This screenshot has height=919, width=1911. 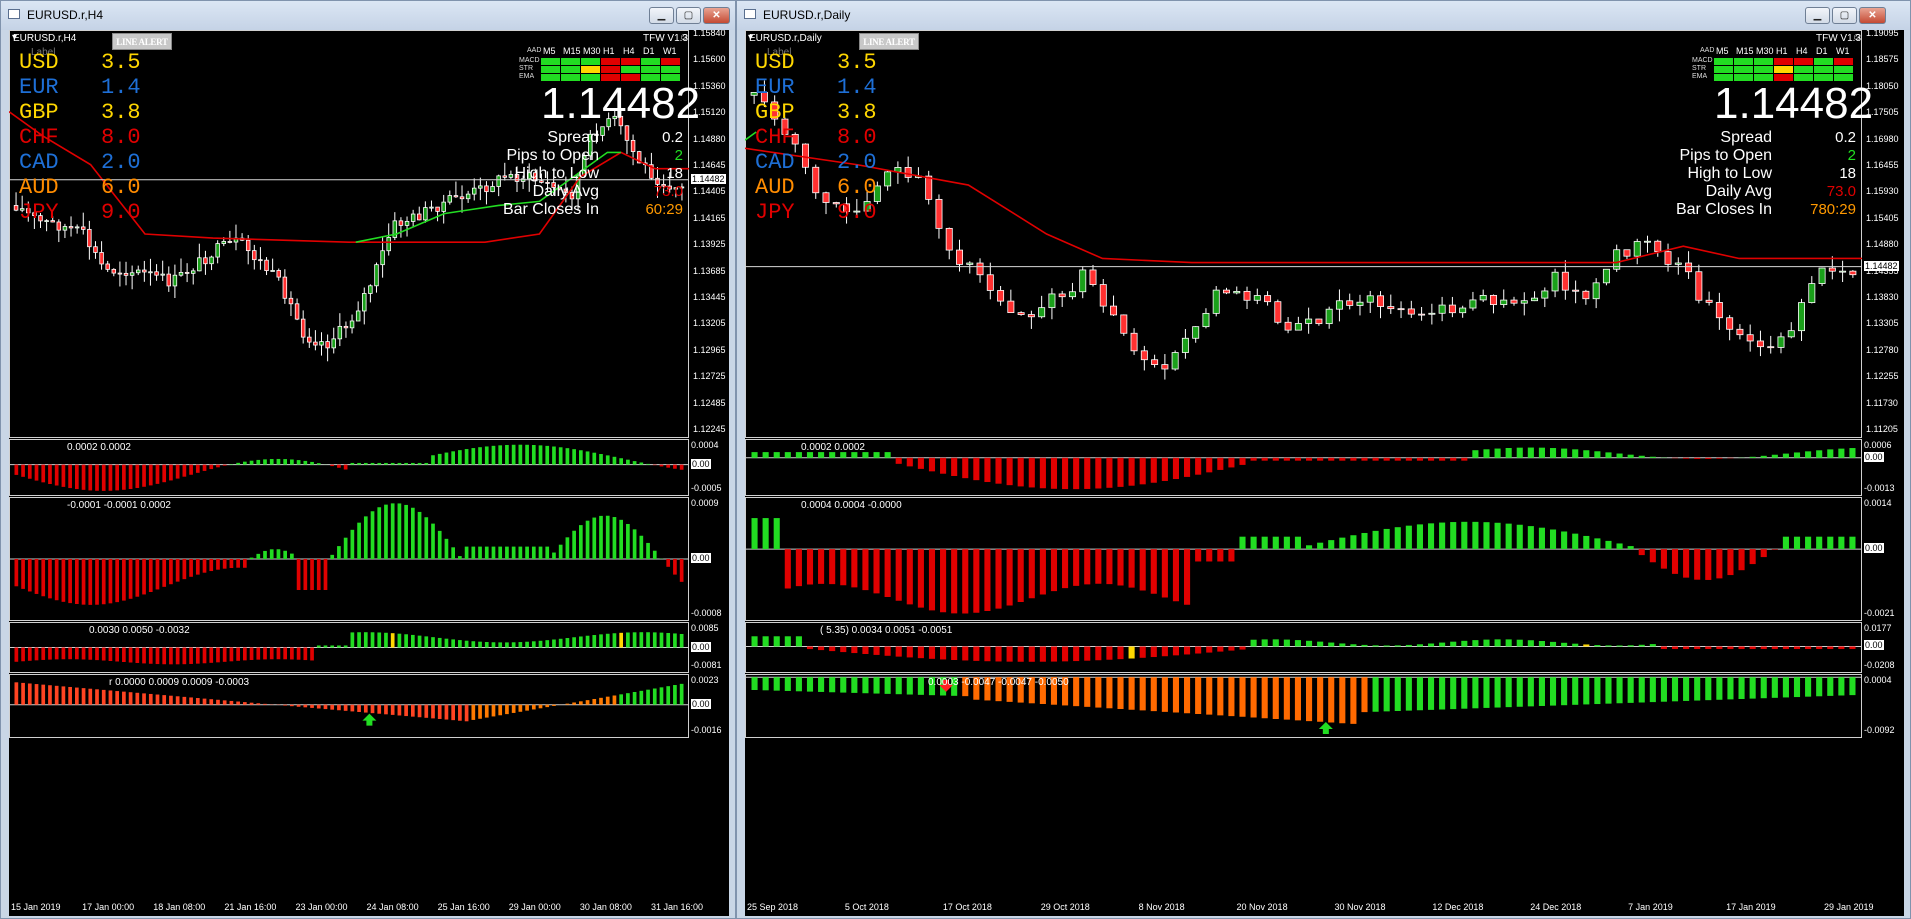 I want to click on title-bar: EURUSD.r,H4 ▁ ▢ ✕, so click(x=368, y=15).